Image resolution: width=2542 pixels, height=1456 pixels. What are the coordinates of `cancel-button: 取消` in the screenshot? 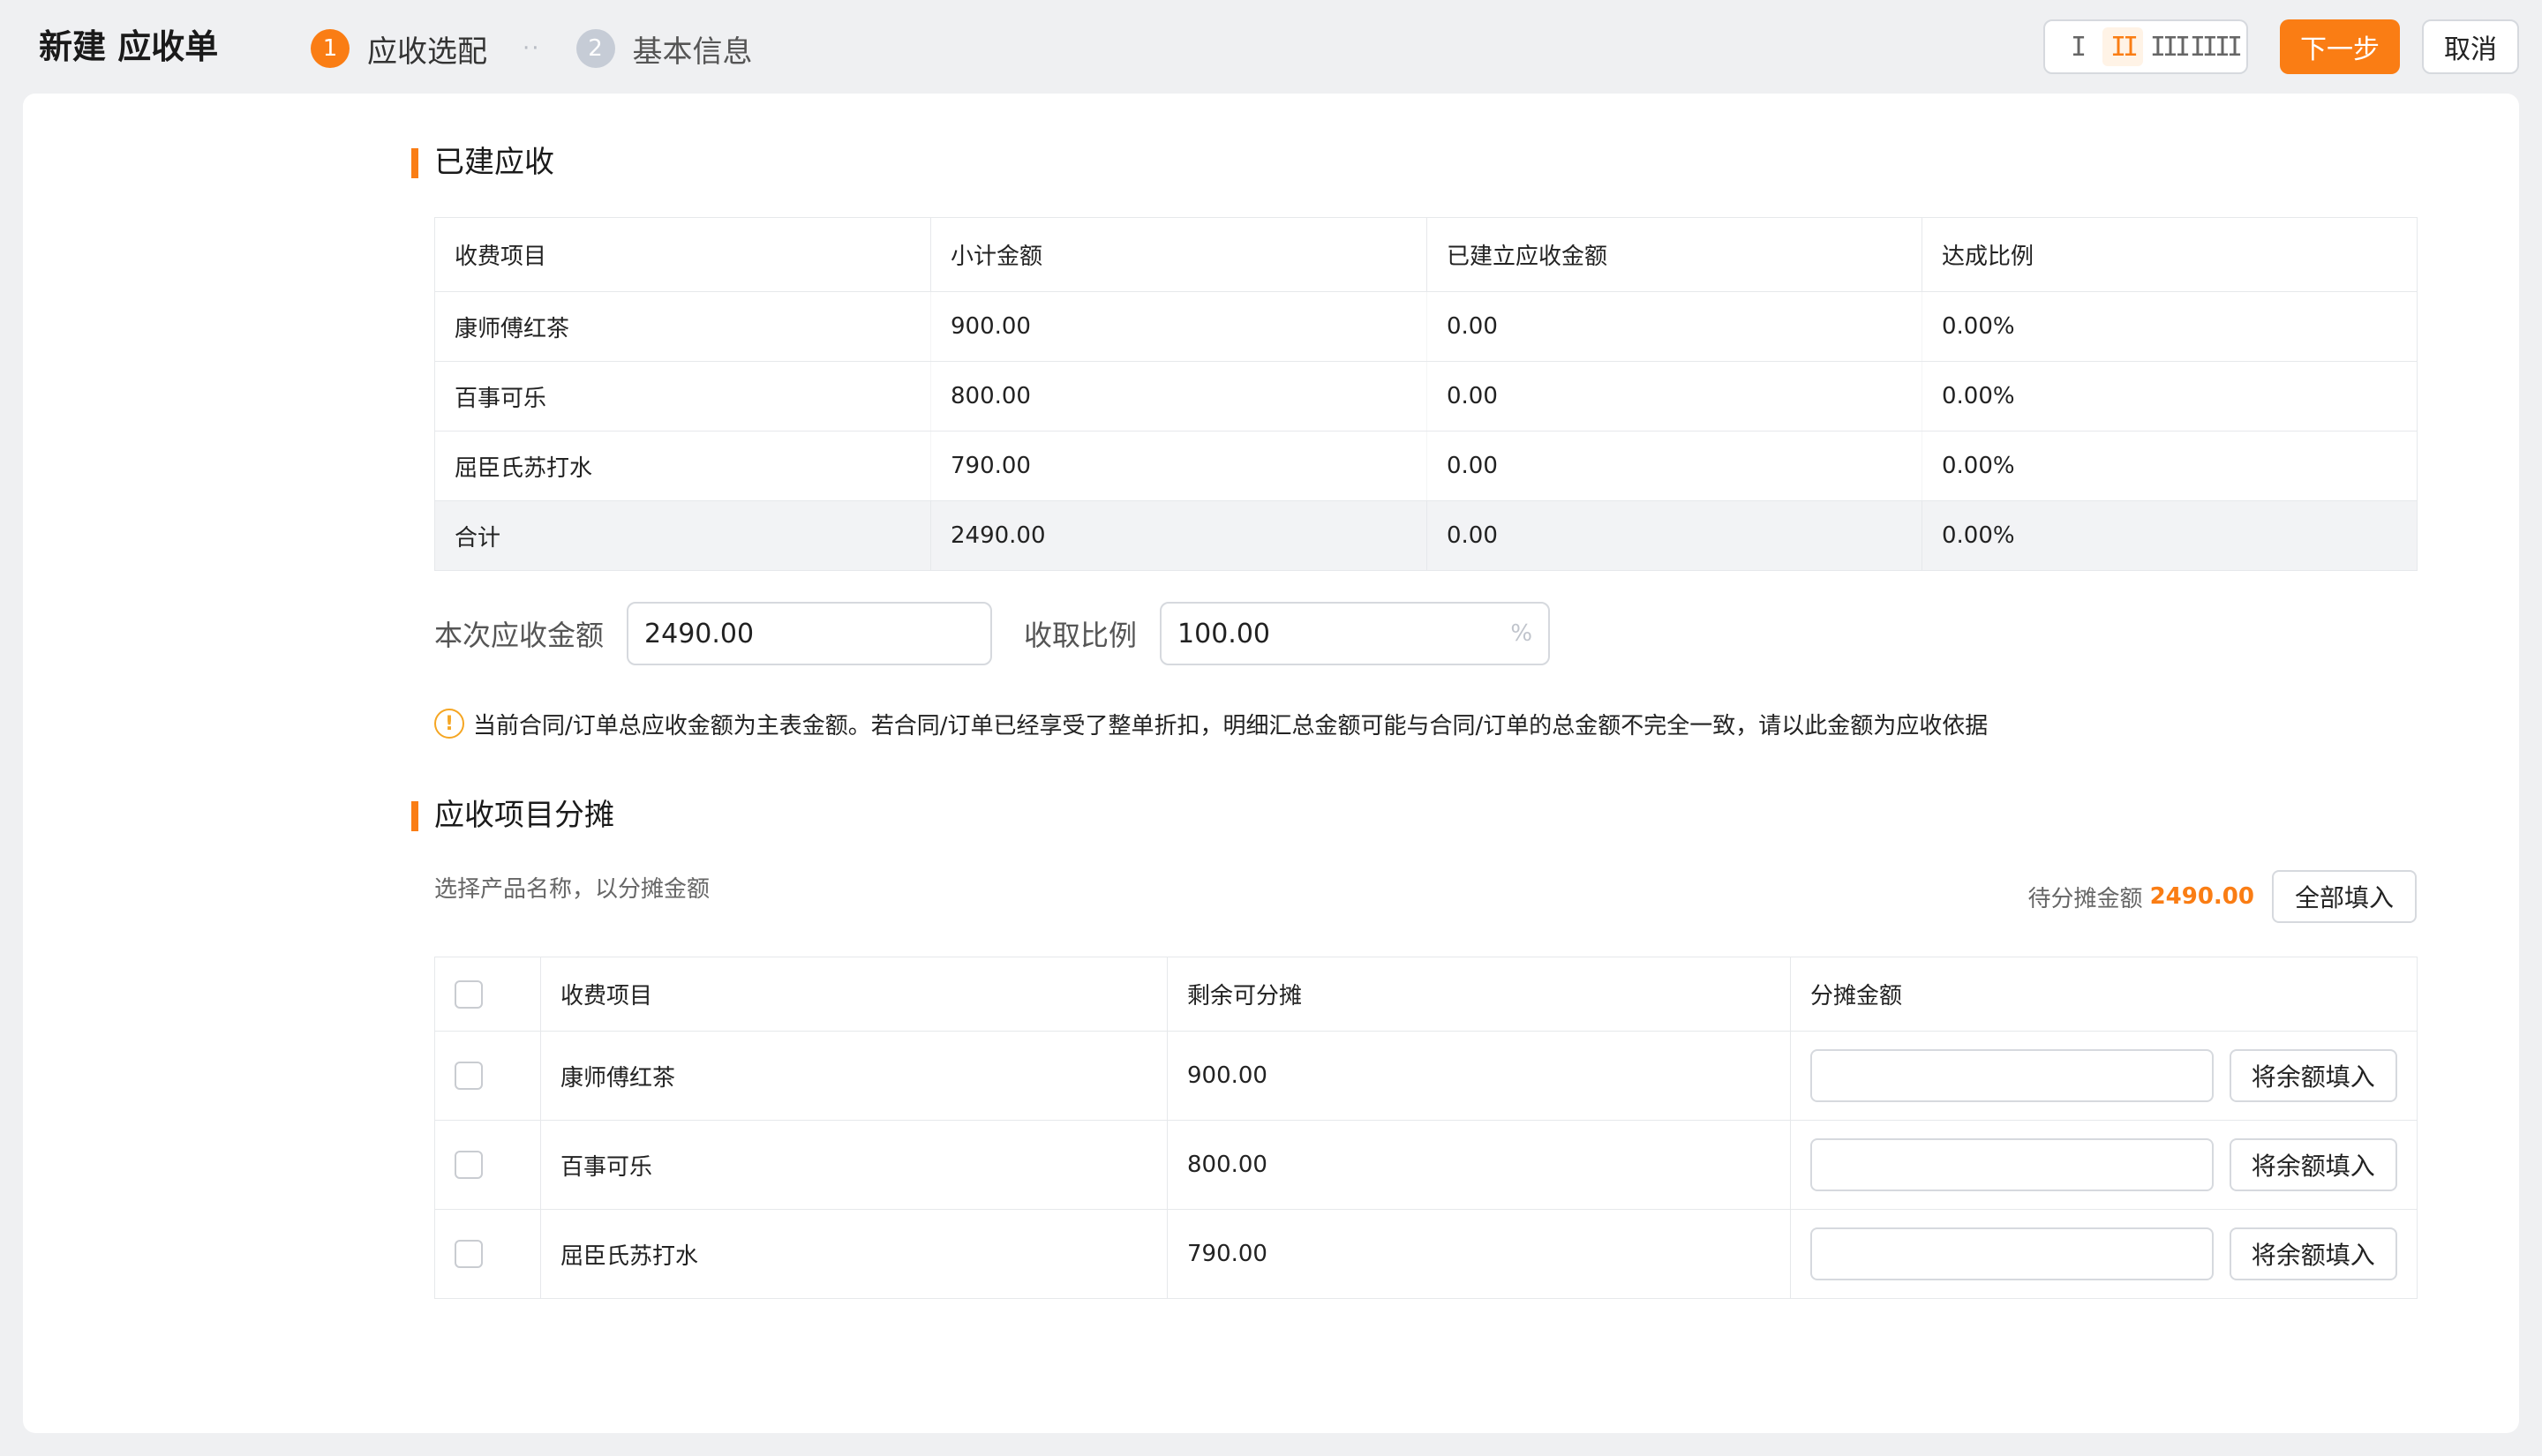 It's located at (2470, 46).